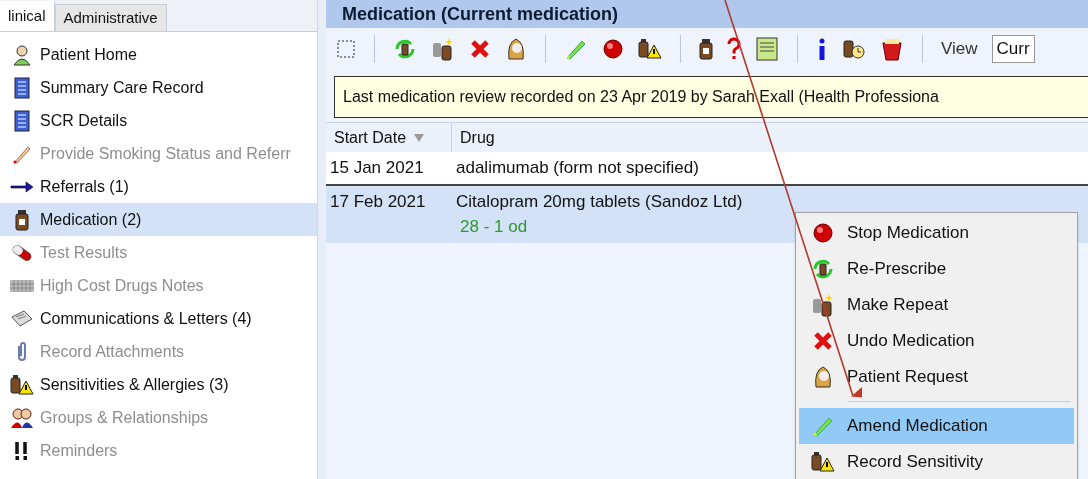  I want to click on table-cell-text: Citalopram 20mg tablets (Sandoz Ltd), so click(599, 201).